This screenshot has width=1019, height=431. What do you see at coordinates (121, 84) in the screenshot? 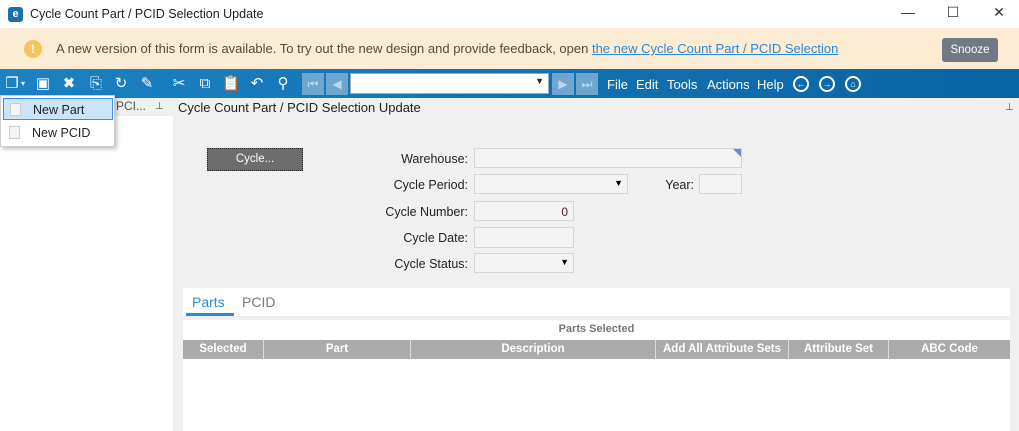
I see `refresh-icon: ↻` at bounding box center [121, 84].